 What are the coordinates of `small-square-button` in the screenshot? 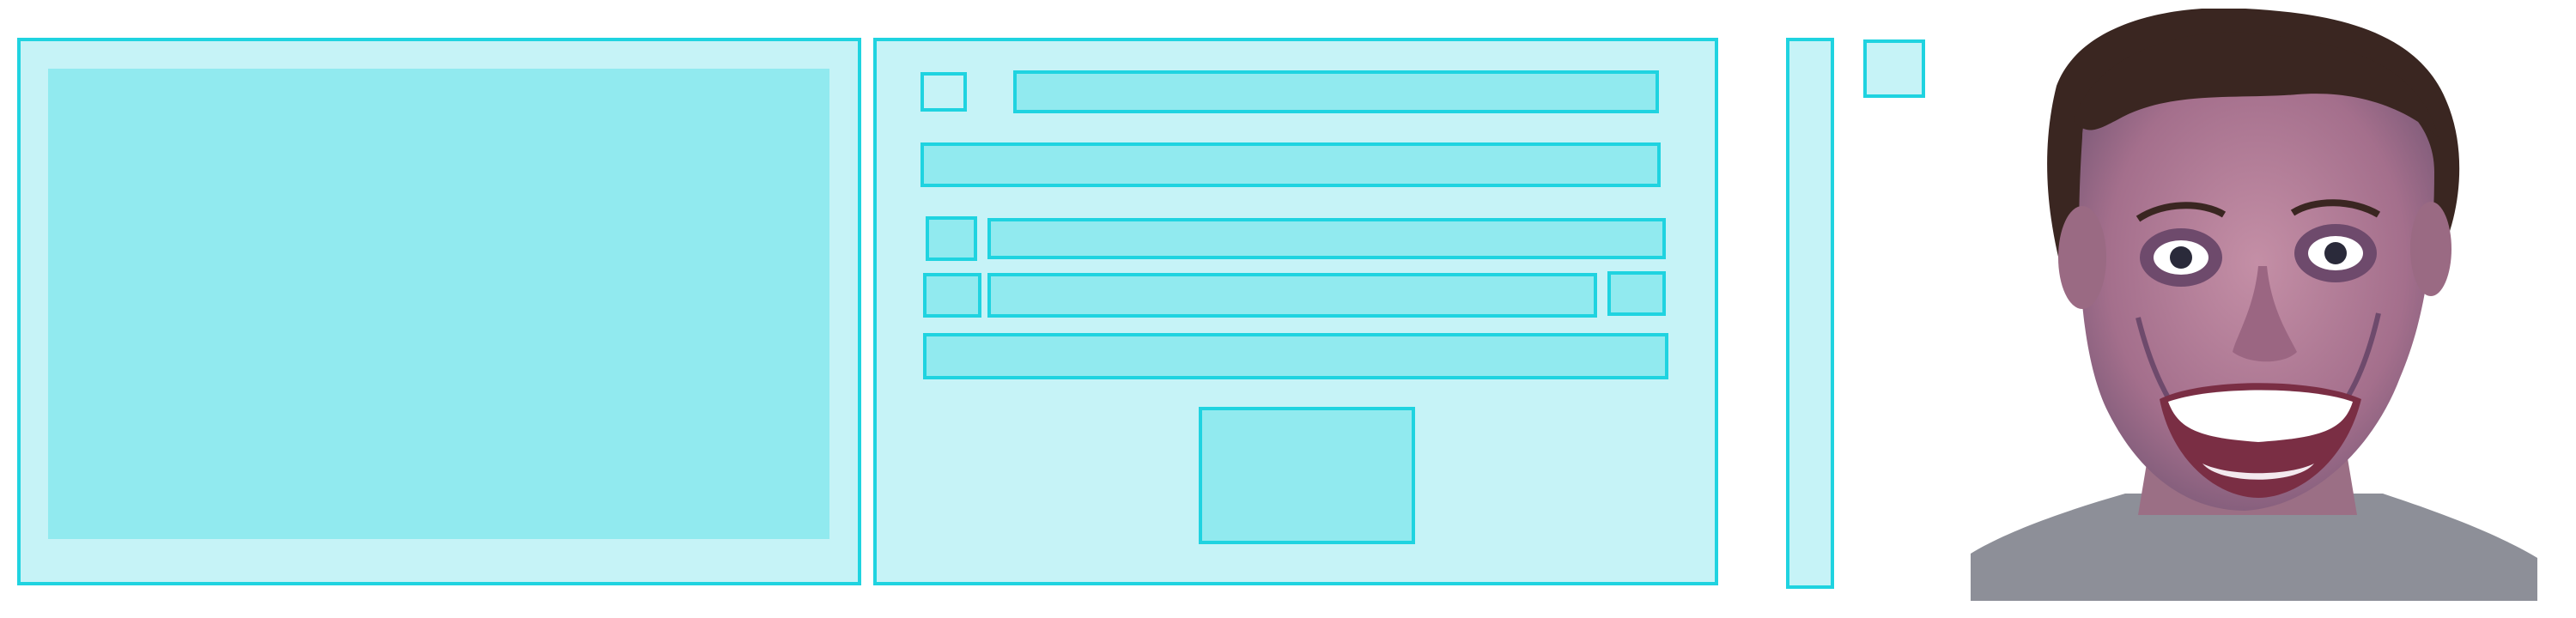 It's located at (1894, 68).